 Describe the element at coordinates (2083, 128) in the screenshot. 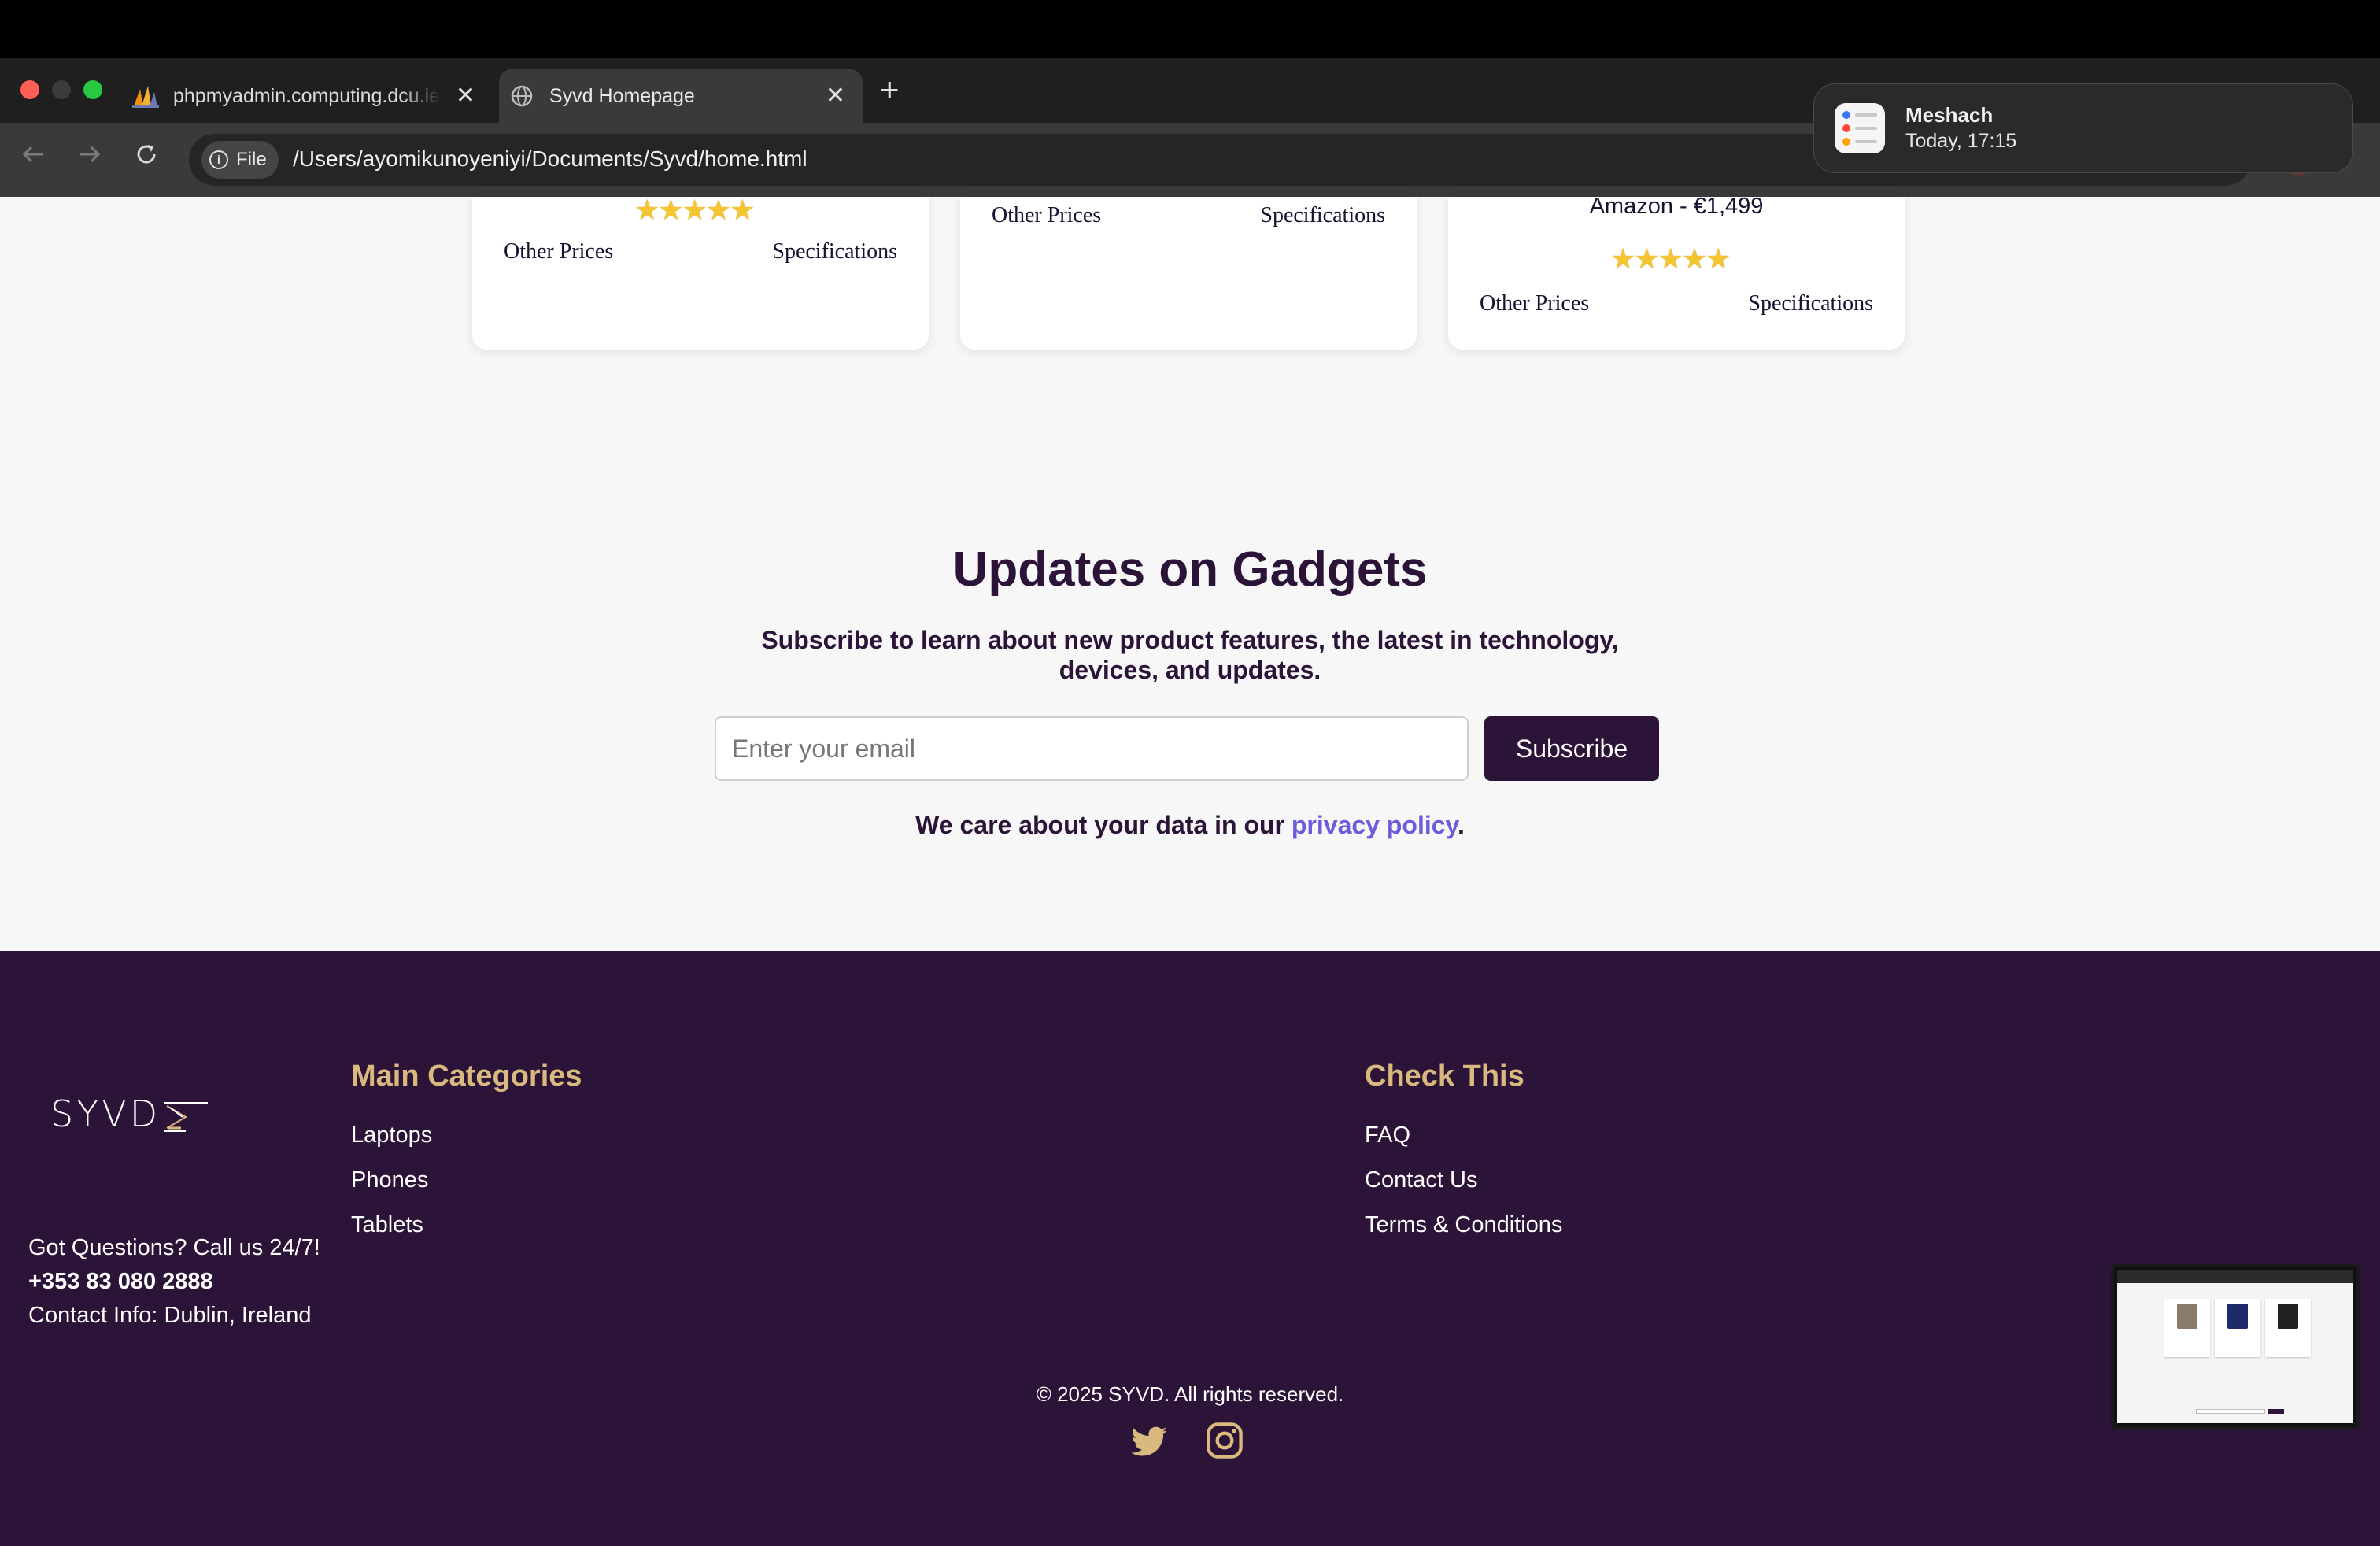

I see `system-notification: Meshach Today, 17:15` at that location.